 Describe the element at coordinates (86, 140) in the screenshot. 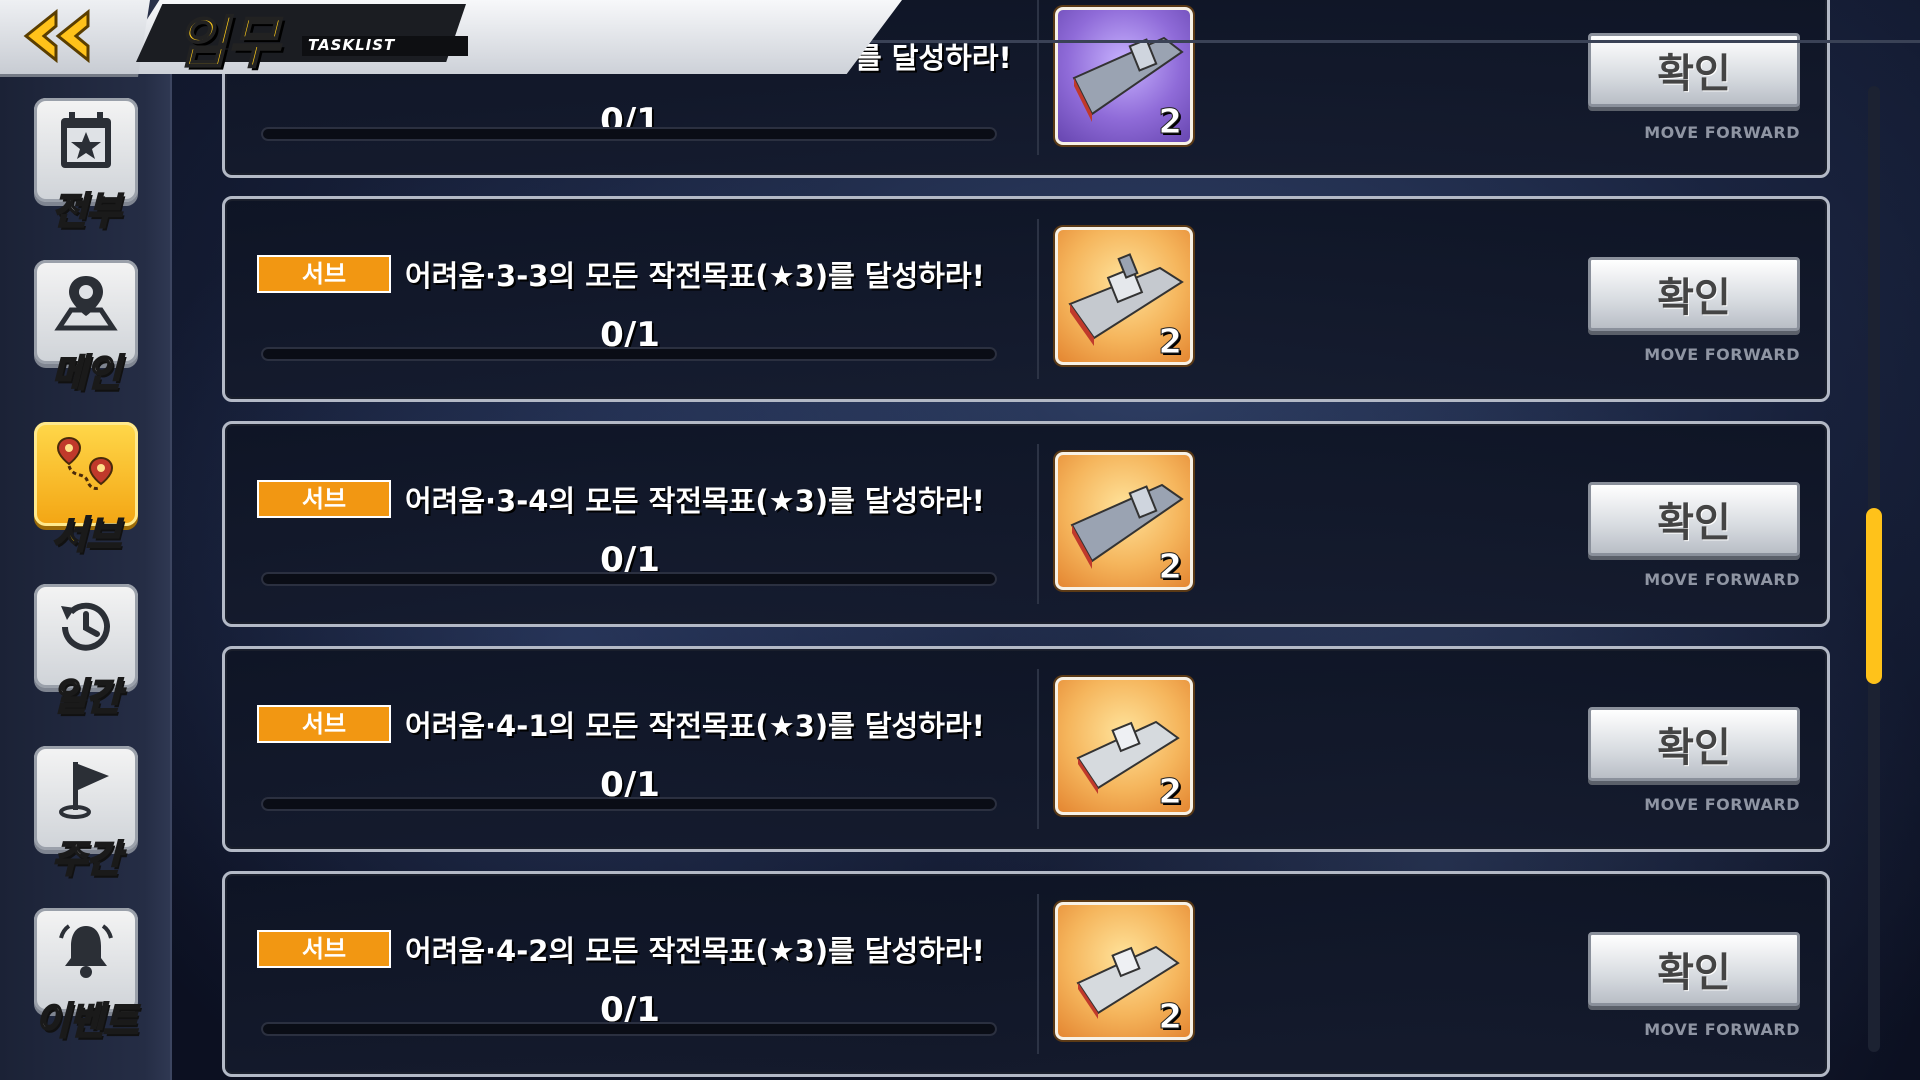

I see `star-calendar-icon` at that location.